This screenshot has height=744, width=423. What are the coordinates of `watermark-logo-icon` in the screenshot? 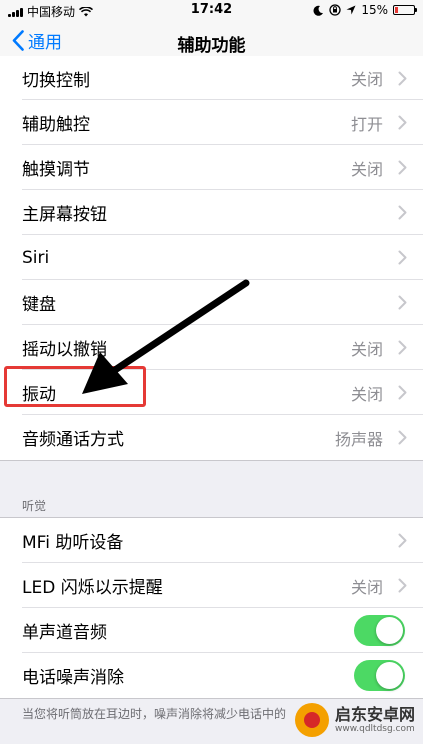 It's located at (312, 720).